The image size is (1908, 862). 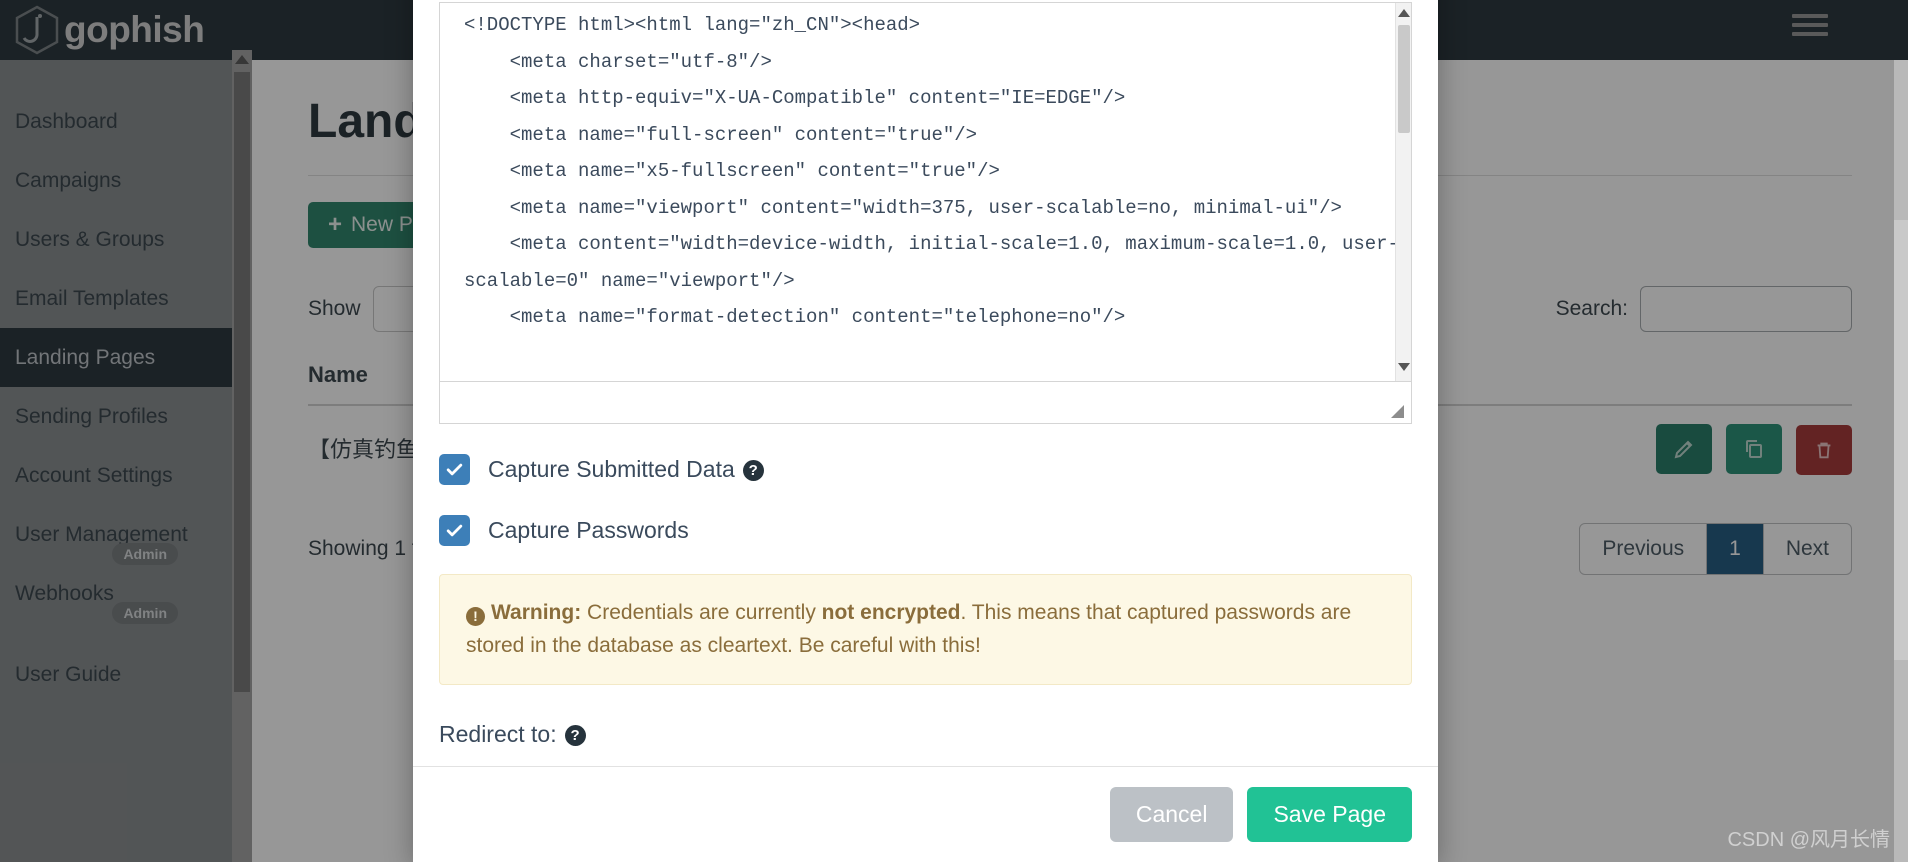 What do you see at coordinates (925, 403) in the screenshot?
I see `editor-resize-strip` at bounding box center [925, 403].